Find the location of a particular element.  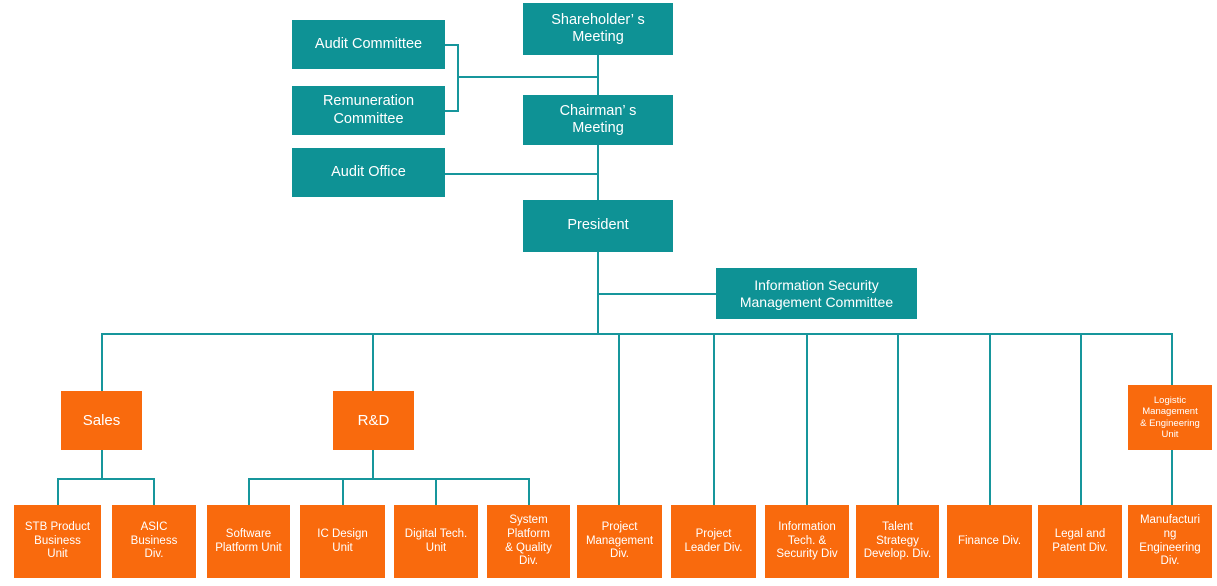

connector-bus-drop-legal is located at coordinates (1081, 419).